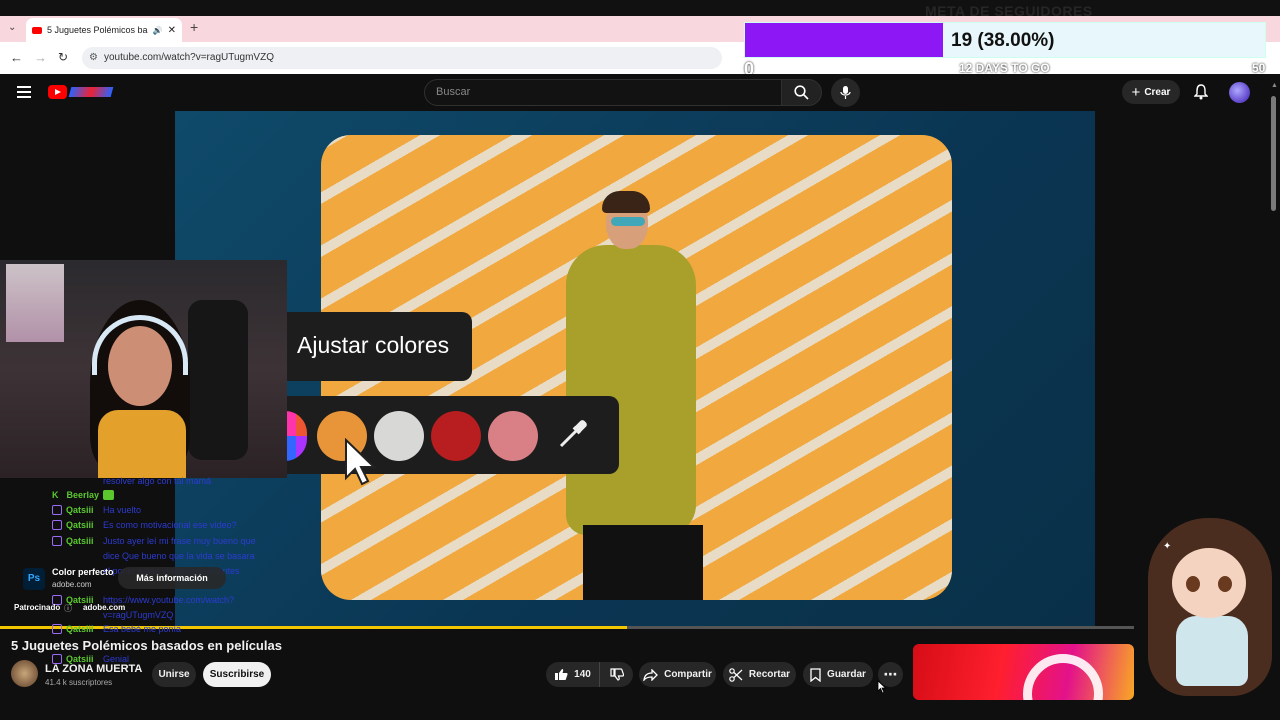 The height and width of the screenshot is (720, 1280). Describe the element at coordinates (218, 380) in the screenshot. I see `gaming-chair` at that location.